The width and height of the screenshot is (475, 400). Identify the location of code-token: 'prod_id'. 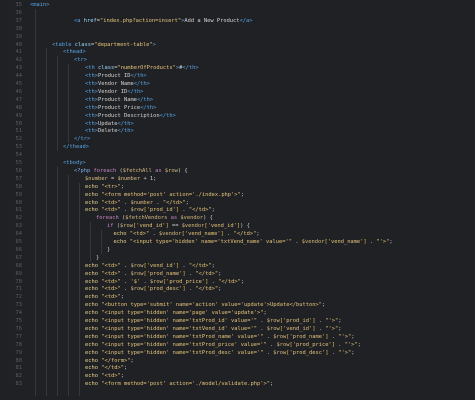
(298, 321).